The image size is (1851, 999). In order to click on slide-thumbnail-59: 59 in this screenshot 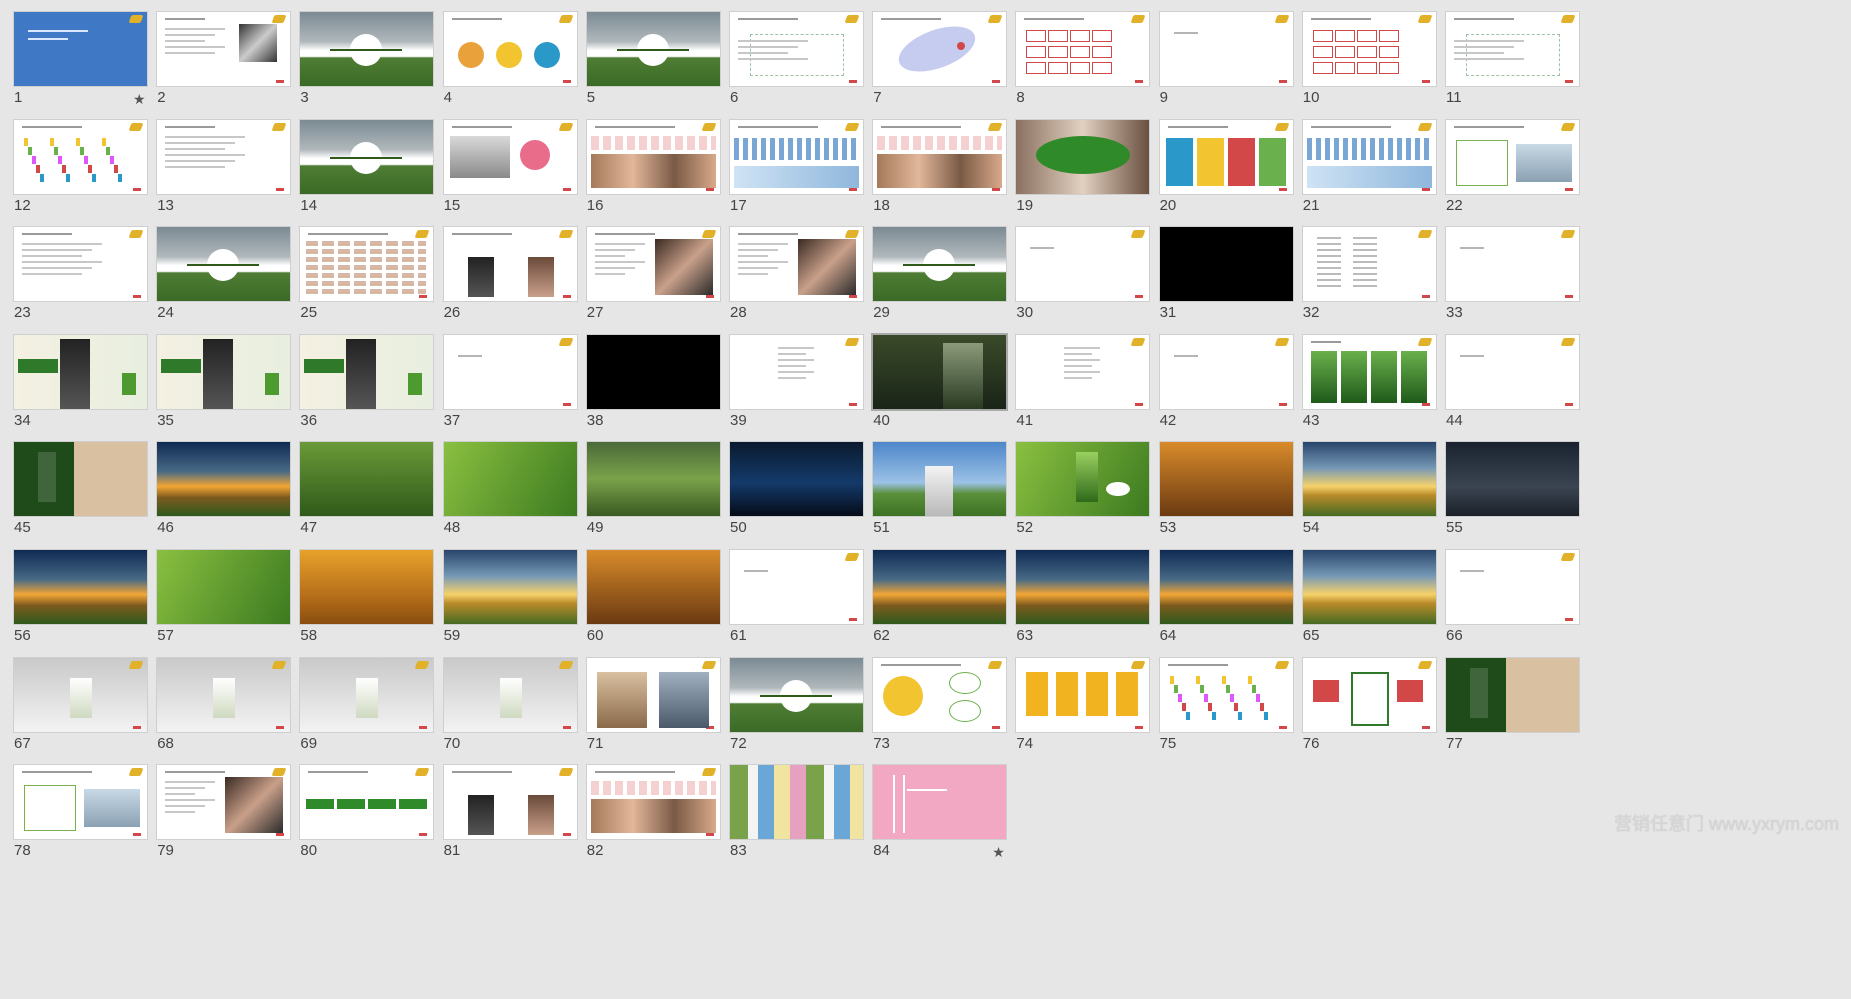, I will do `click(511, 599)`.